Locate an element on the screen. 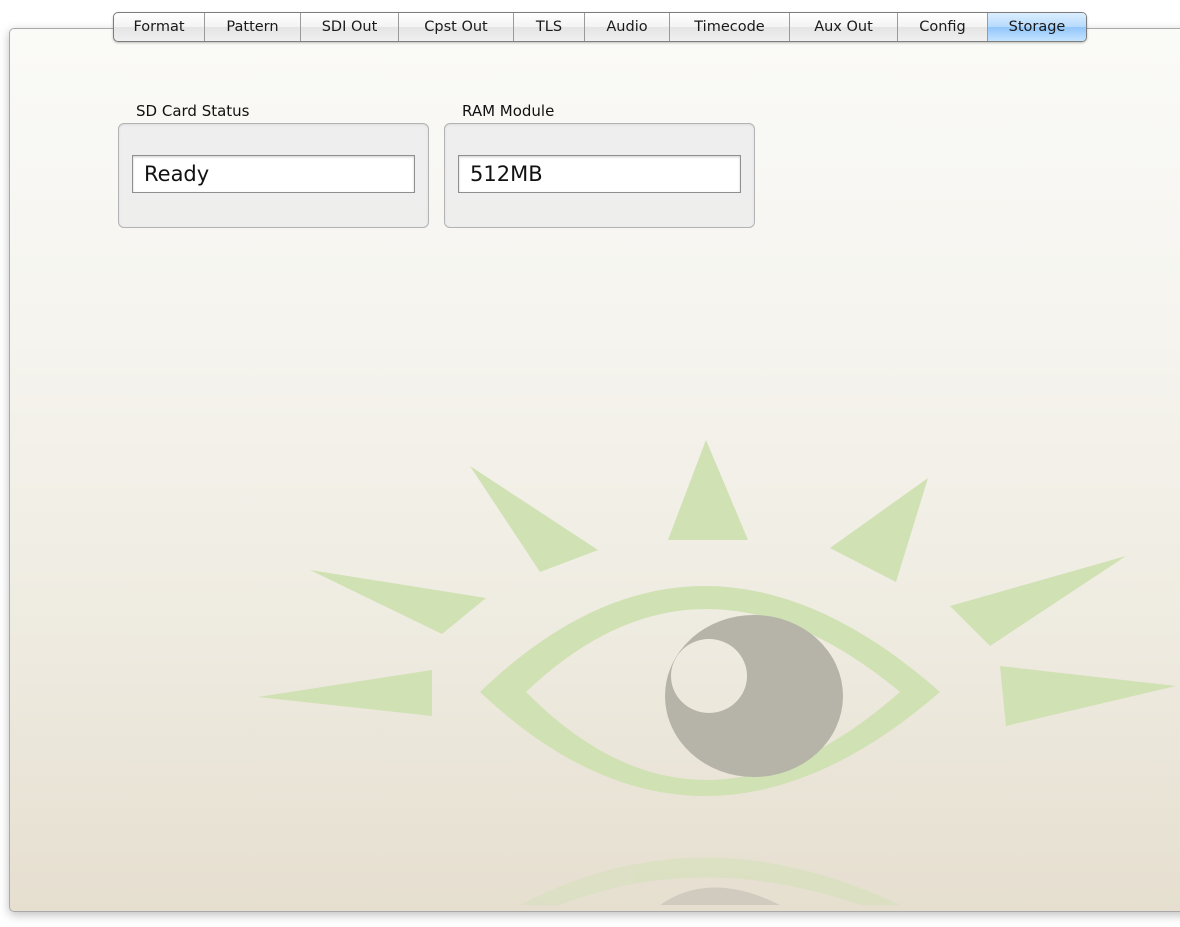  ram-module-group: 512MB is located at coordinates (599, 175).